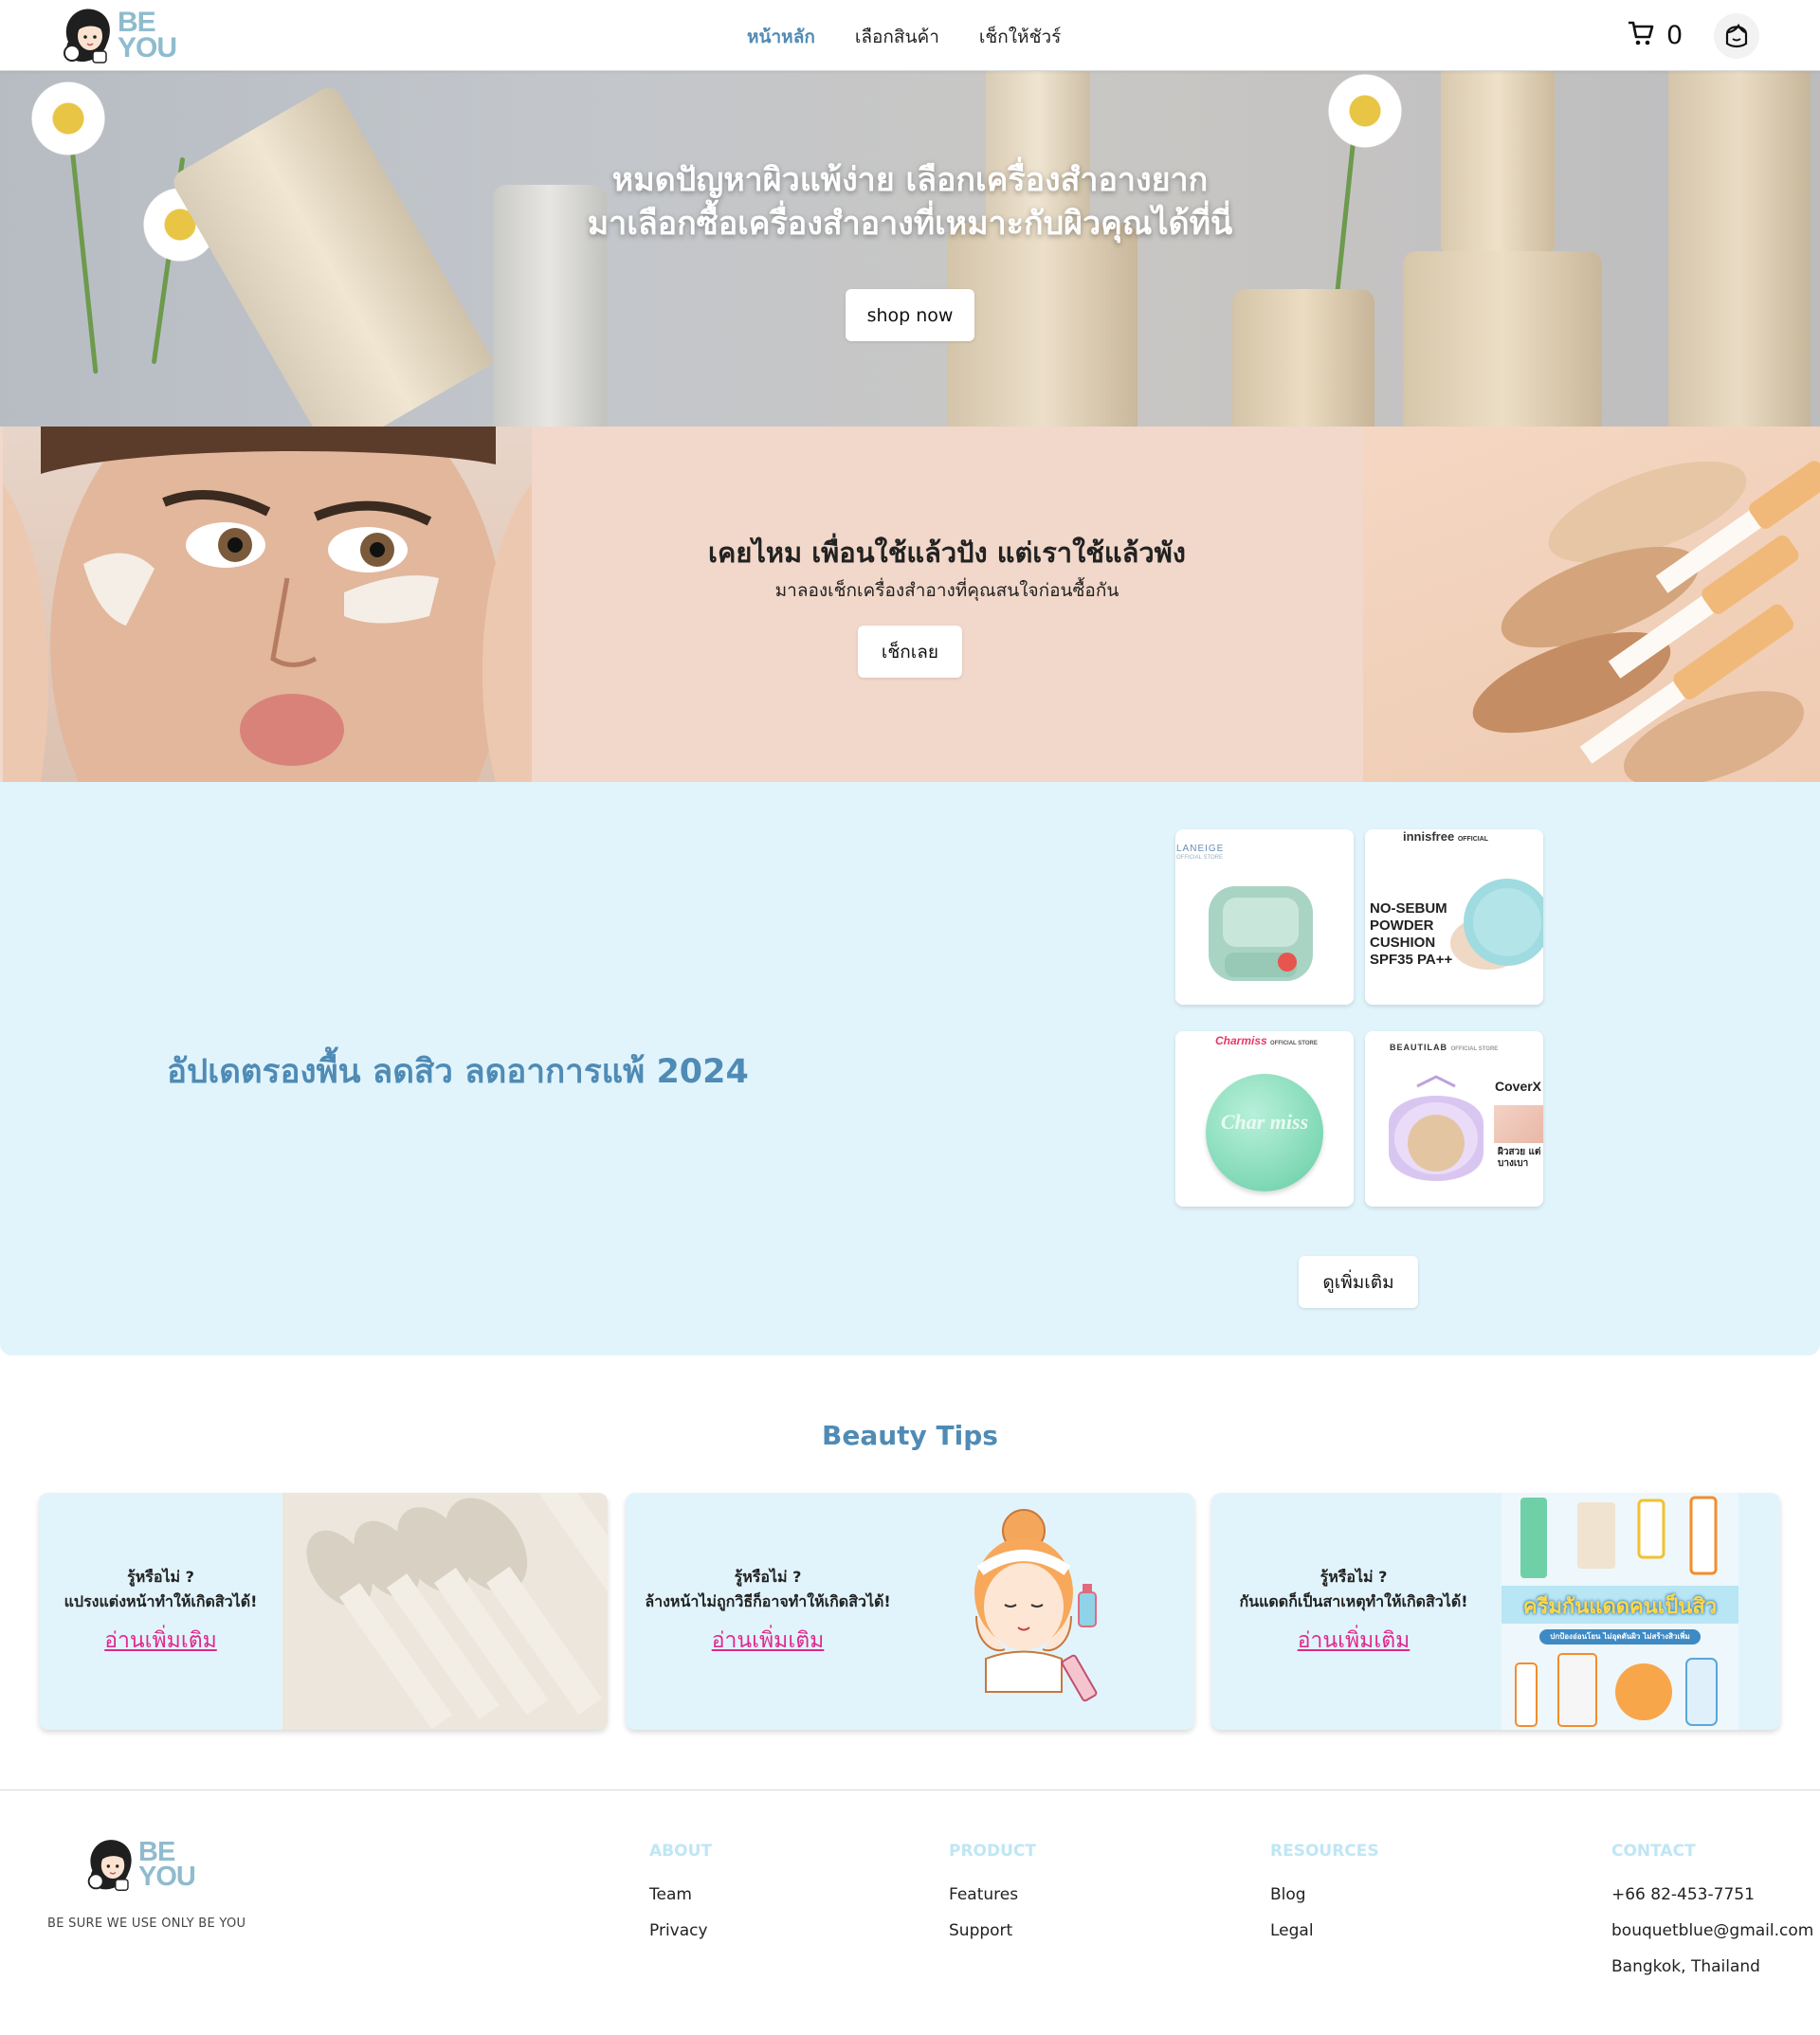 This screenshot has height=2035, width=1820. I want to click on product-brand-name: Charmiss, so click(1241, 1040).